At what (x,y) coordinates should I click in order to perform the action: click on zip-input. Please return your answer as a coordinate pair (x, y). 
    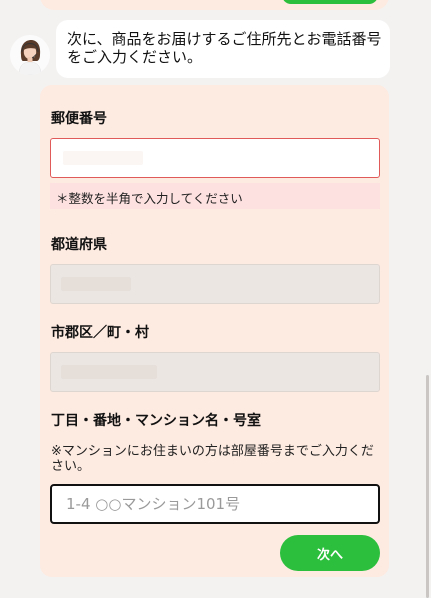
    Looking at the image, I should click on (215, 158).